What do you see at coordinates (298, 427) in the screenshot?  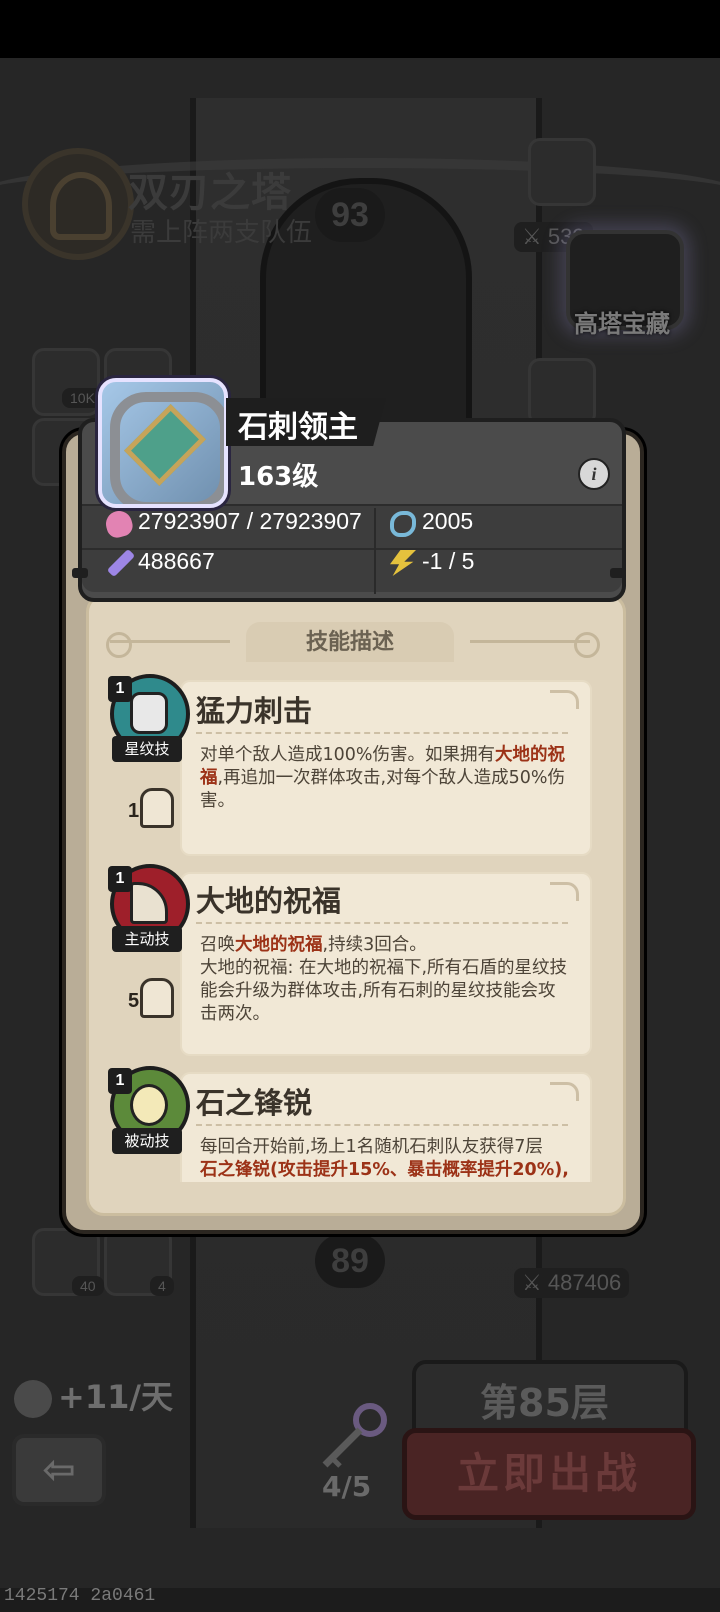 I see `boss-name: 石刺领主` at bounding box center [298, 427].